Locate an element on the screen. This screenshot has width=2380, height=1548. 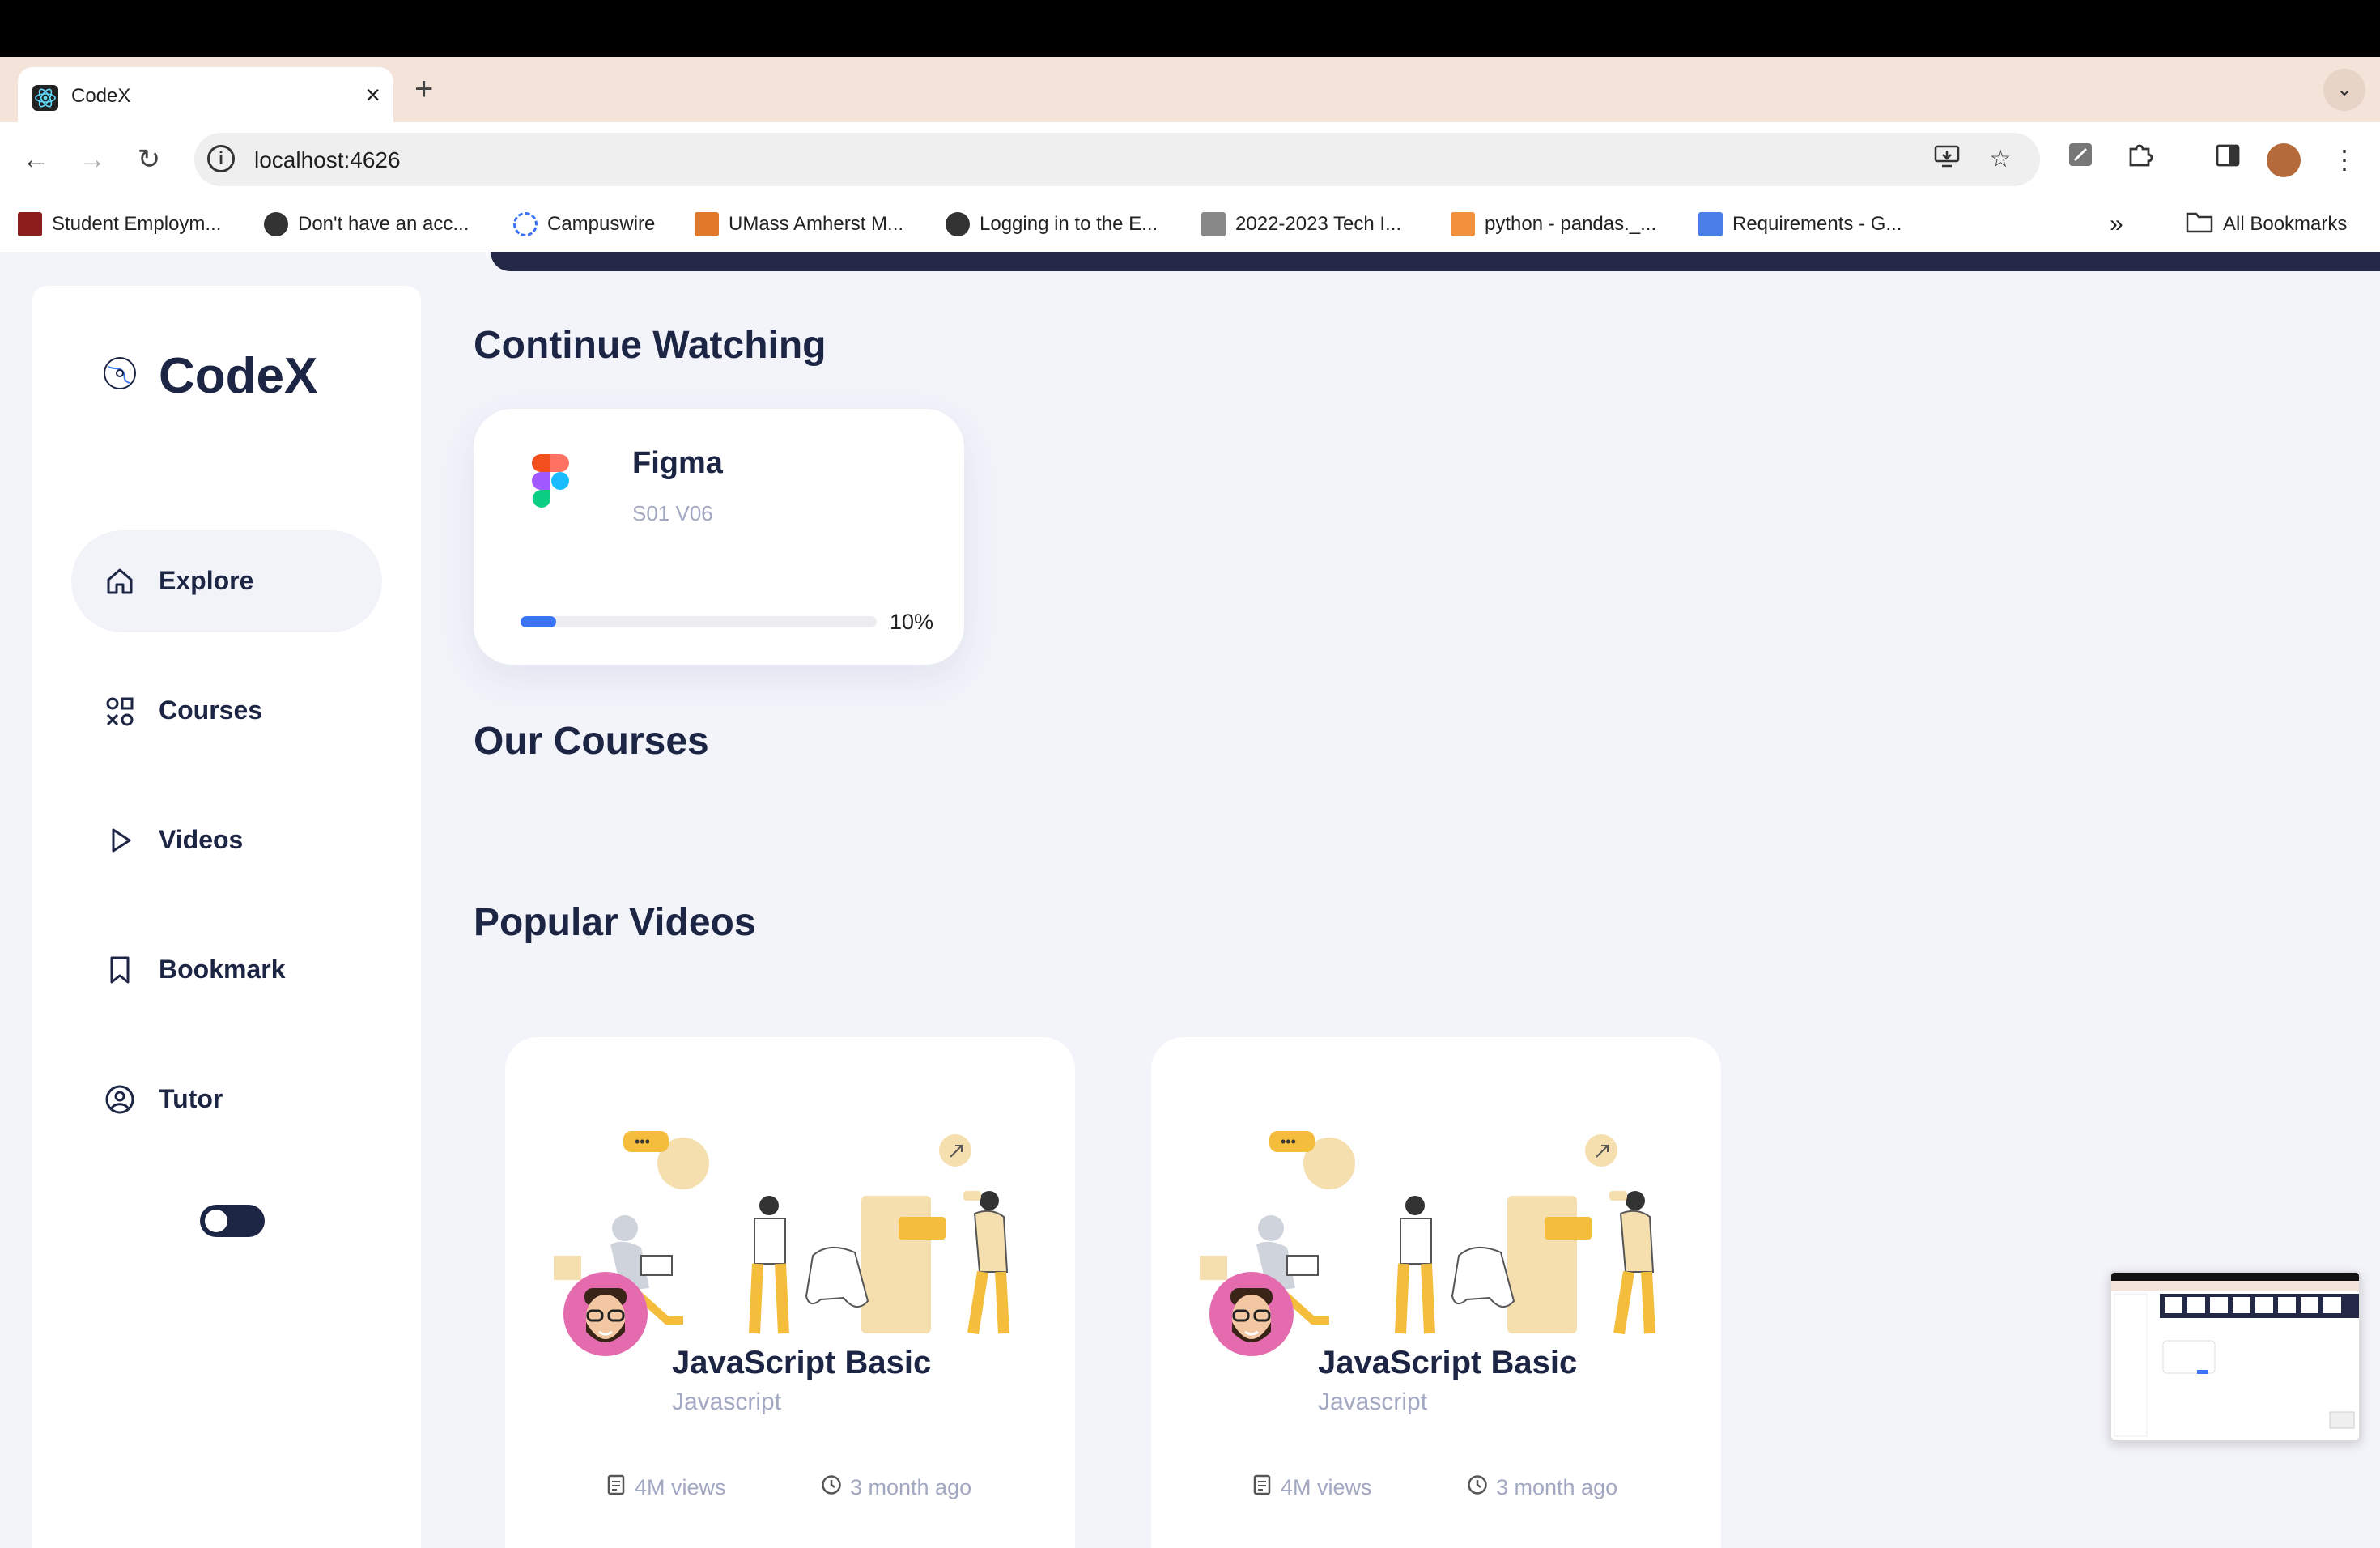
tab-search-chevron-icon: ⌄ is located at coordinates (2344, 90).